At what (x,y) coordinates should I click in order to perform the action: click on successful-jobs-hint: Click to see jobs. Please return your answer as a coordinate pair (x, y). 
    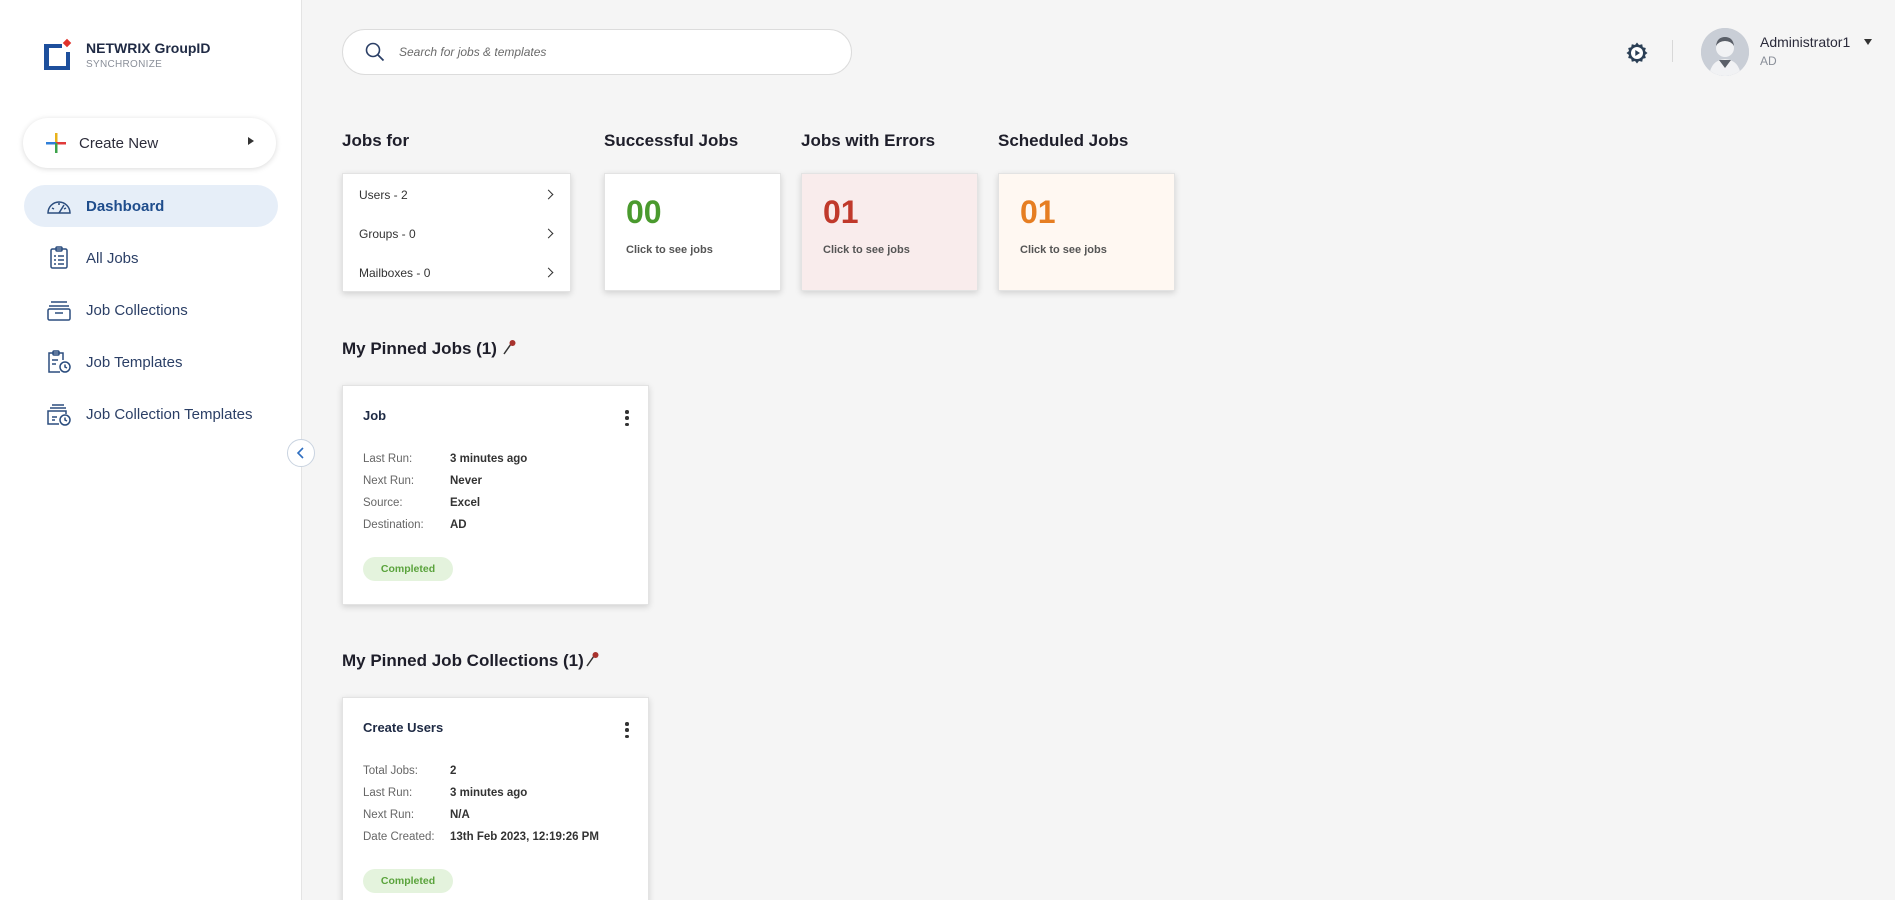
    Looking at the image, I should click on (669, 250).